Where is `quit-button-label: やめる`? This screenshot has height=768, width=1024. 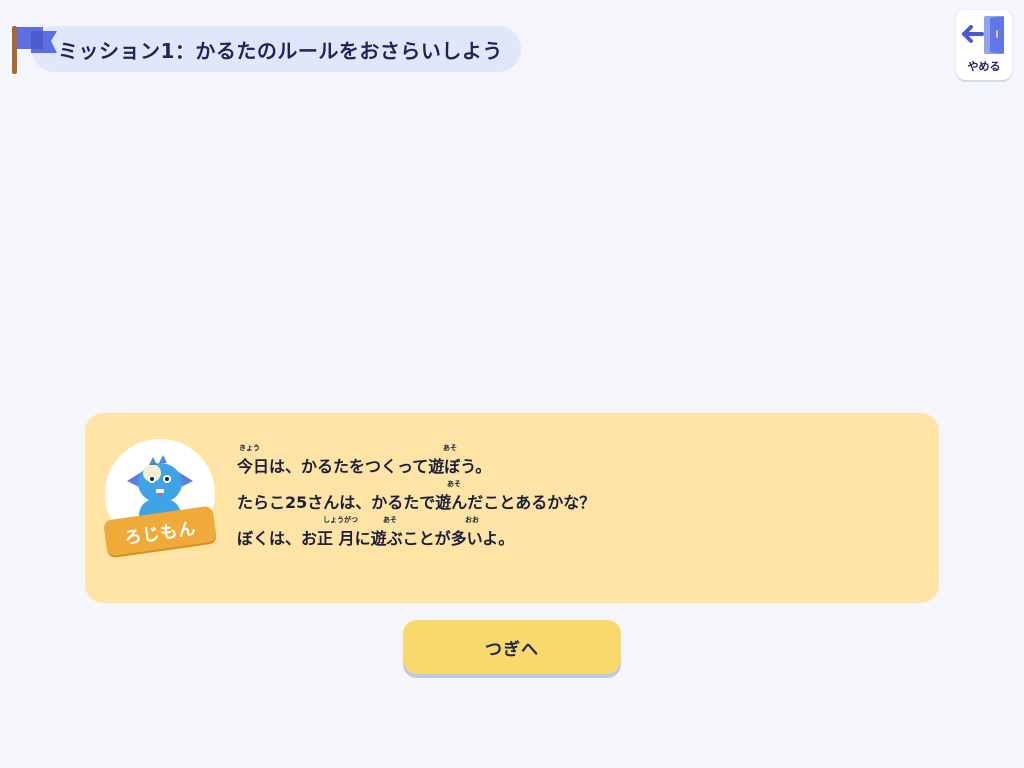
quit-button-label: やめる is located at coordinates (984, 66).